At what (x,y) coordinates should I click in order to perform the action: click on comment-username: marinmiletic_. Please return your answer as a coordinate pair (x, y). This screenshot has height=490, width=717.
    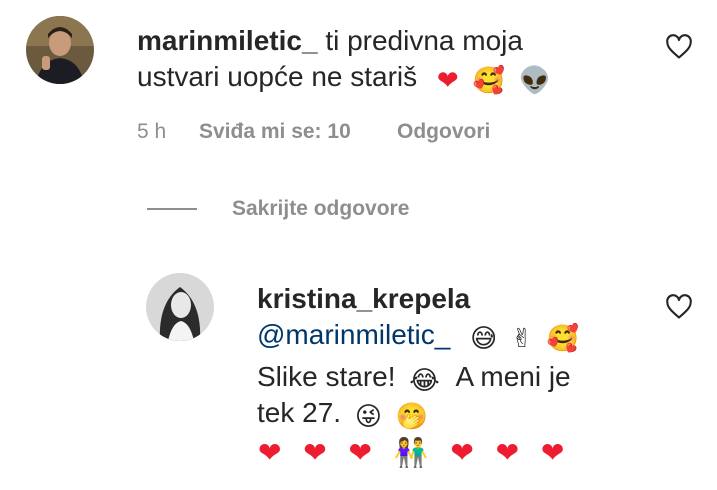
    Looking at the image, I should click on (227, 40).